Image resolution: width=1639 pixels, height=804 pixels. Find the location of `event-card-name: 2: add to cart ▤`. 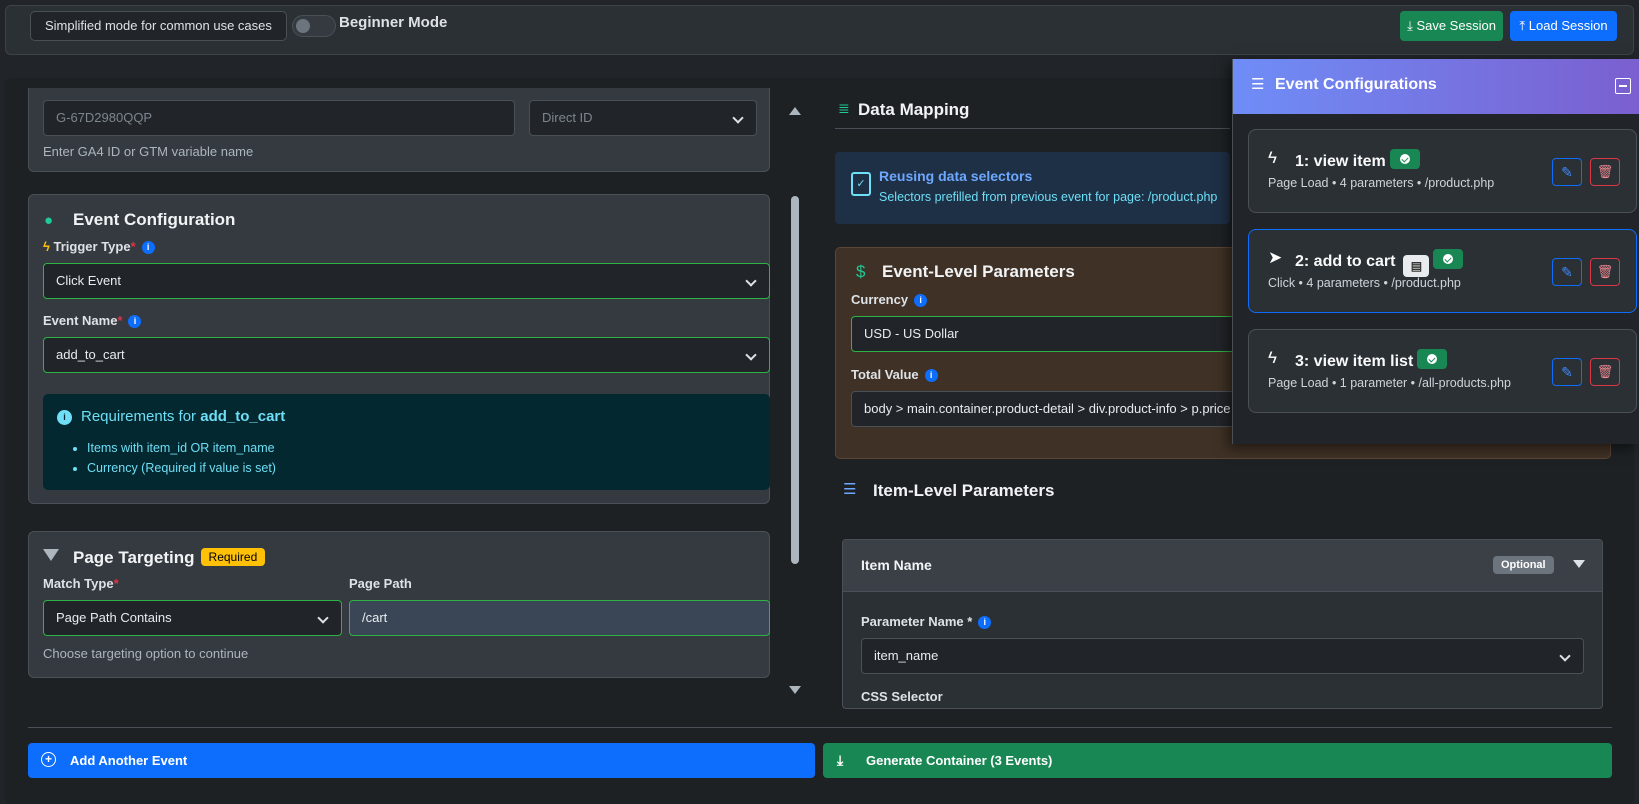

event-card-name: 2: add to cart ▤ is located at coordinates (1379, 263).